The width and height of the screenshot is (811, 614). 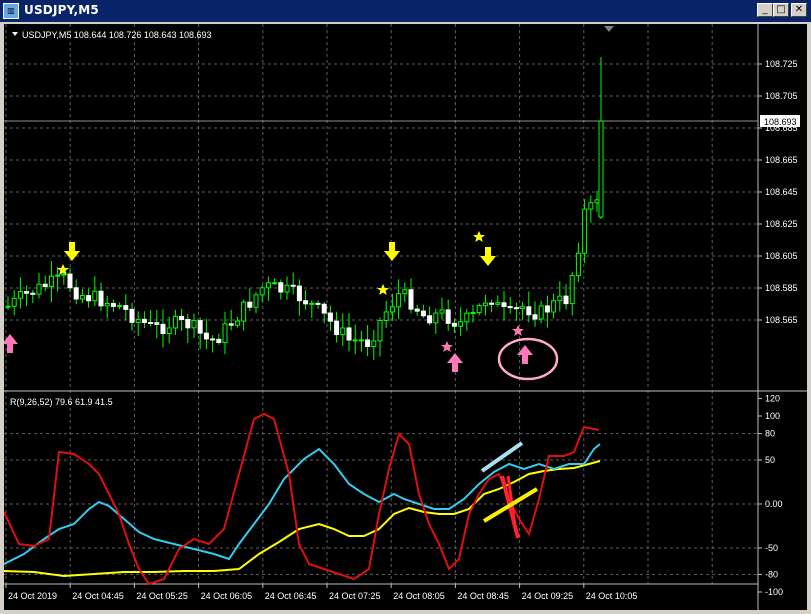 I want to click on time-tick-label: 24 Oct 06:45, so click(x=291, y=596).